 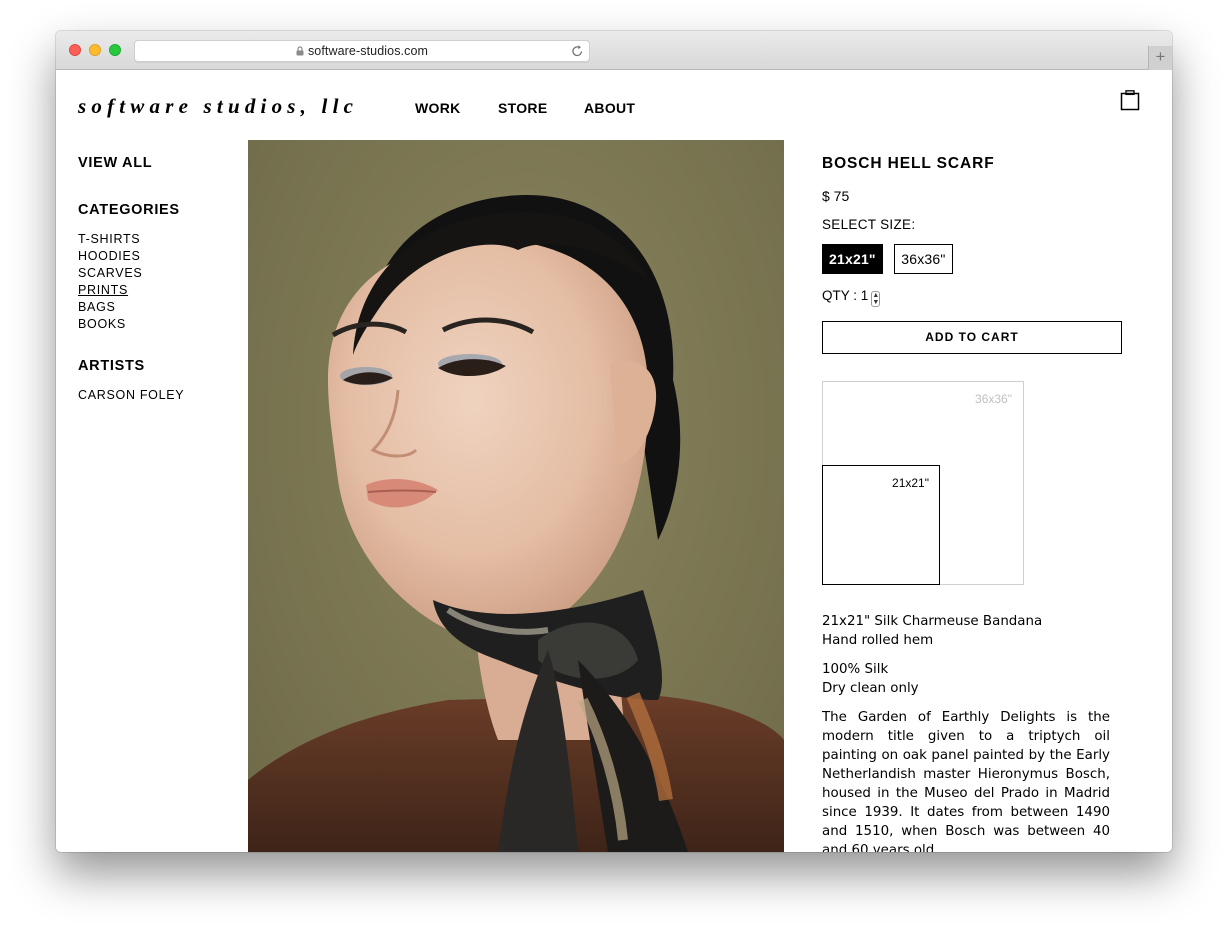 What do you see at coordinates (111, 366) in the screenshot?
I see `artists-heading: ARTISTS` at bounding box center [111, 366].